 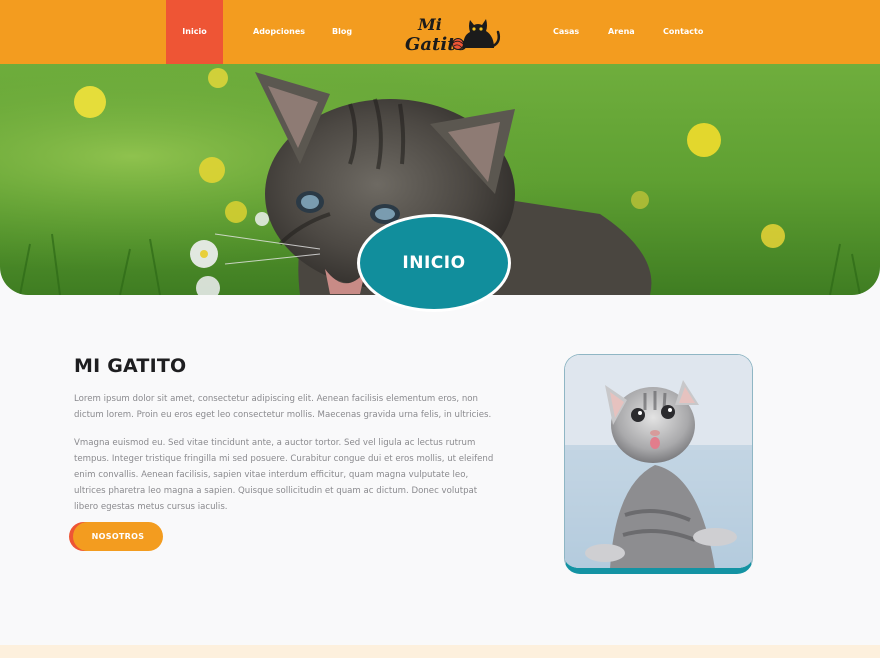 What do you see at coordinates (342, 32) in the screenshot?
I see `nav-blog: Blog` at bounding box center [342, 32].